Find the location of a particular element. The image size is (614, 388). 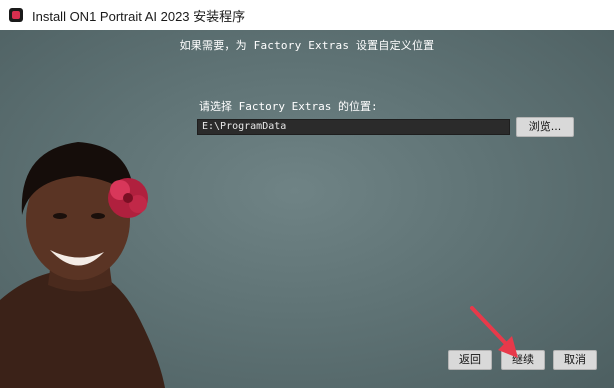

red-arrow-pointer-icon is located at coordinates (494, 332).